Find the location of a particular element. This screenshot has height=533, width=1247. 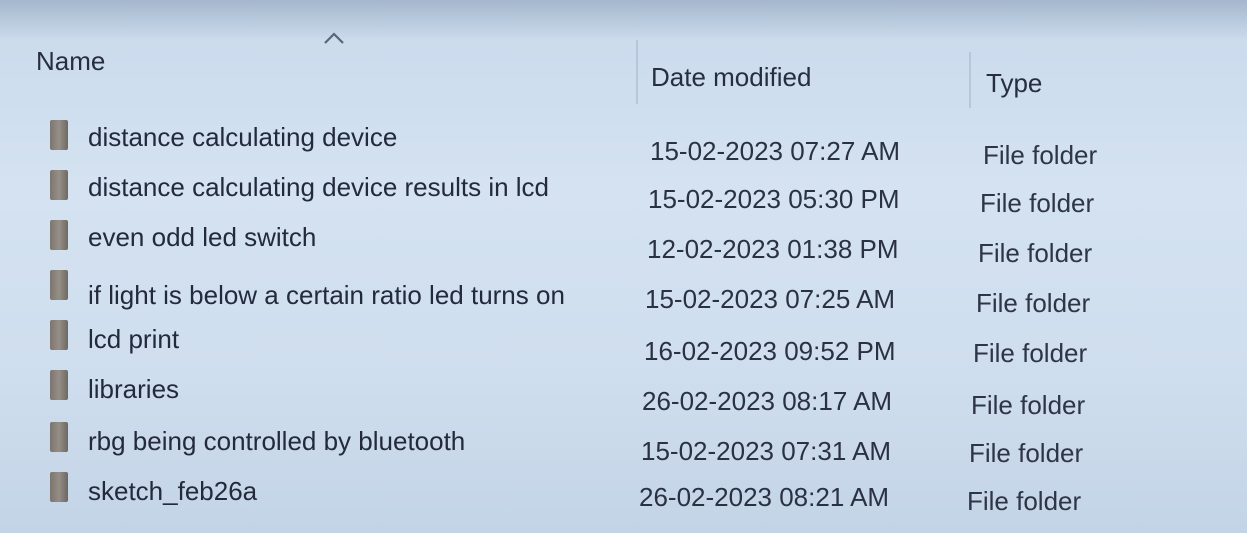

file-name: sketch_feb26a is located at coordinates (173, 491).